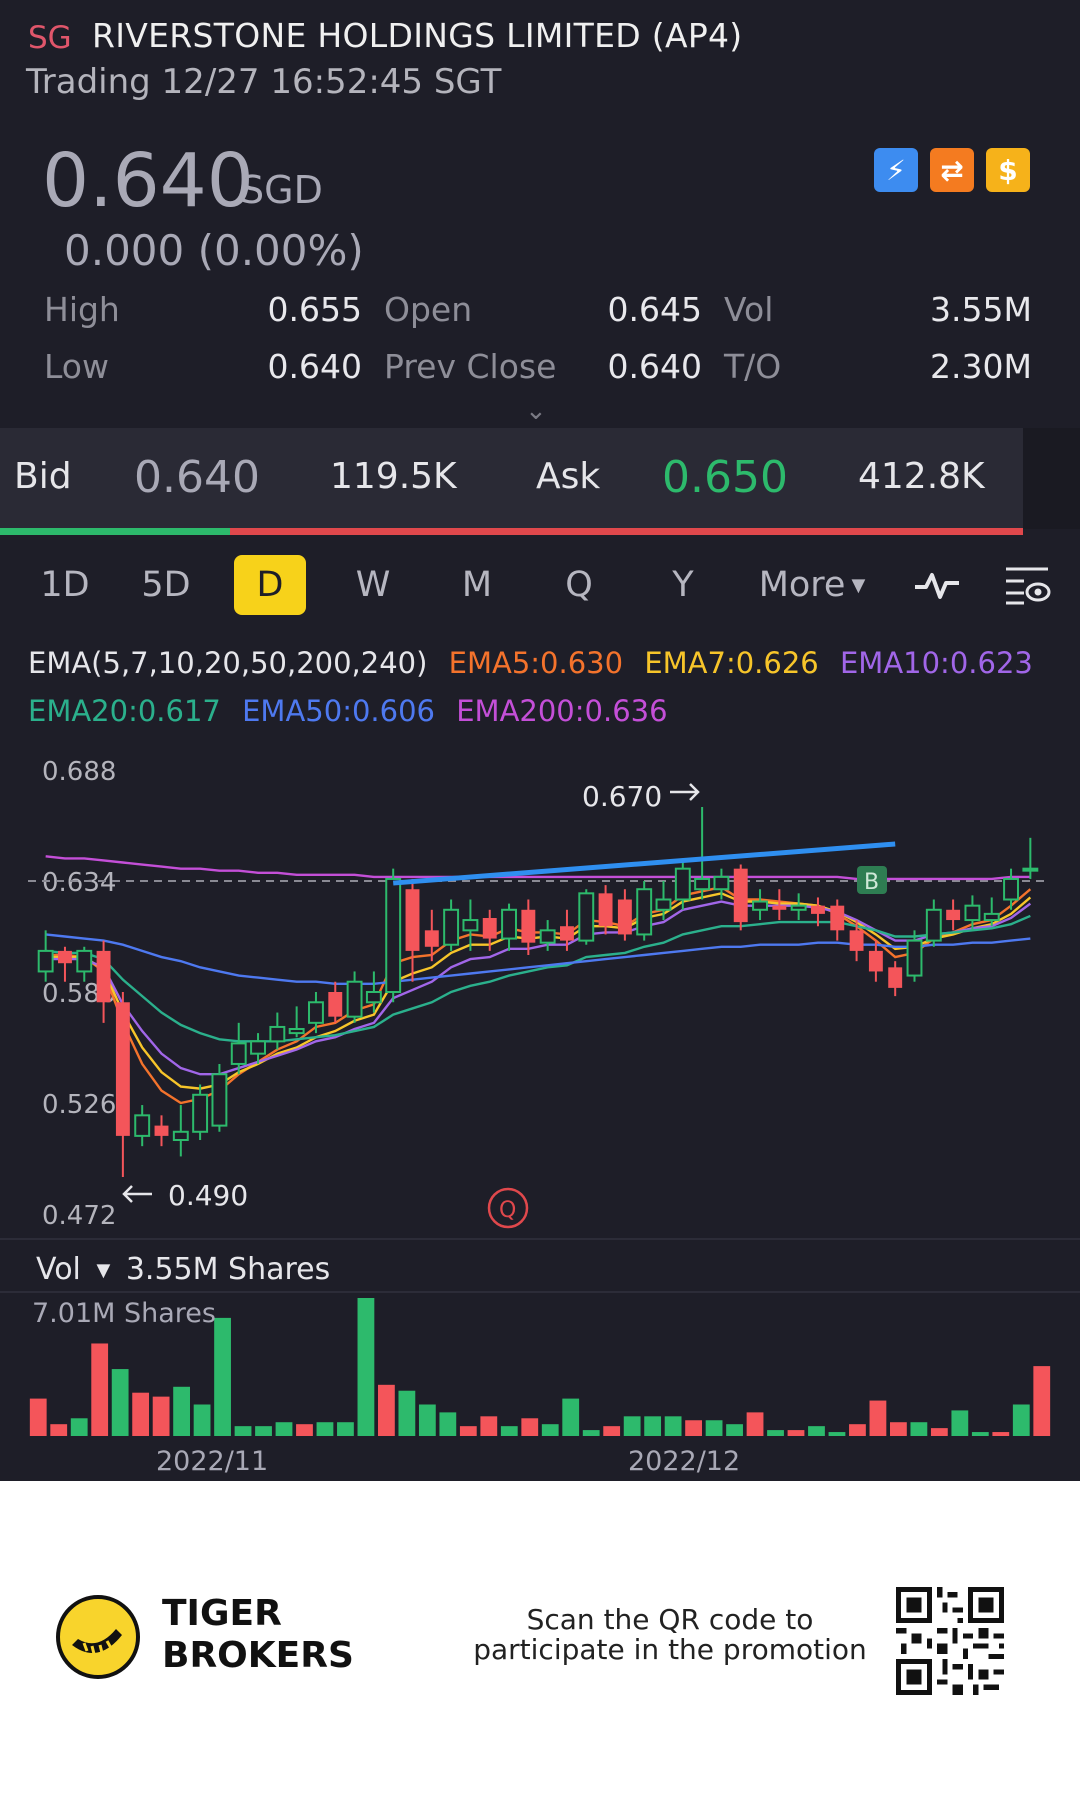 Image resolution: width=1080 pixels, height=1798 pixels. What do you see at coordinates (264, 82) in the screenshot?
I see `trading-status: Trading 12/27 16:52:45 SGT` at bounding box center [264, 82].